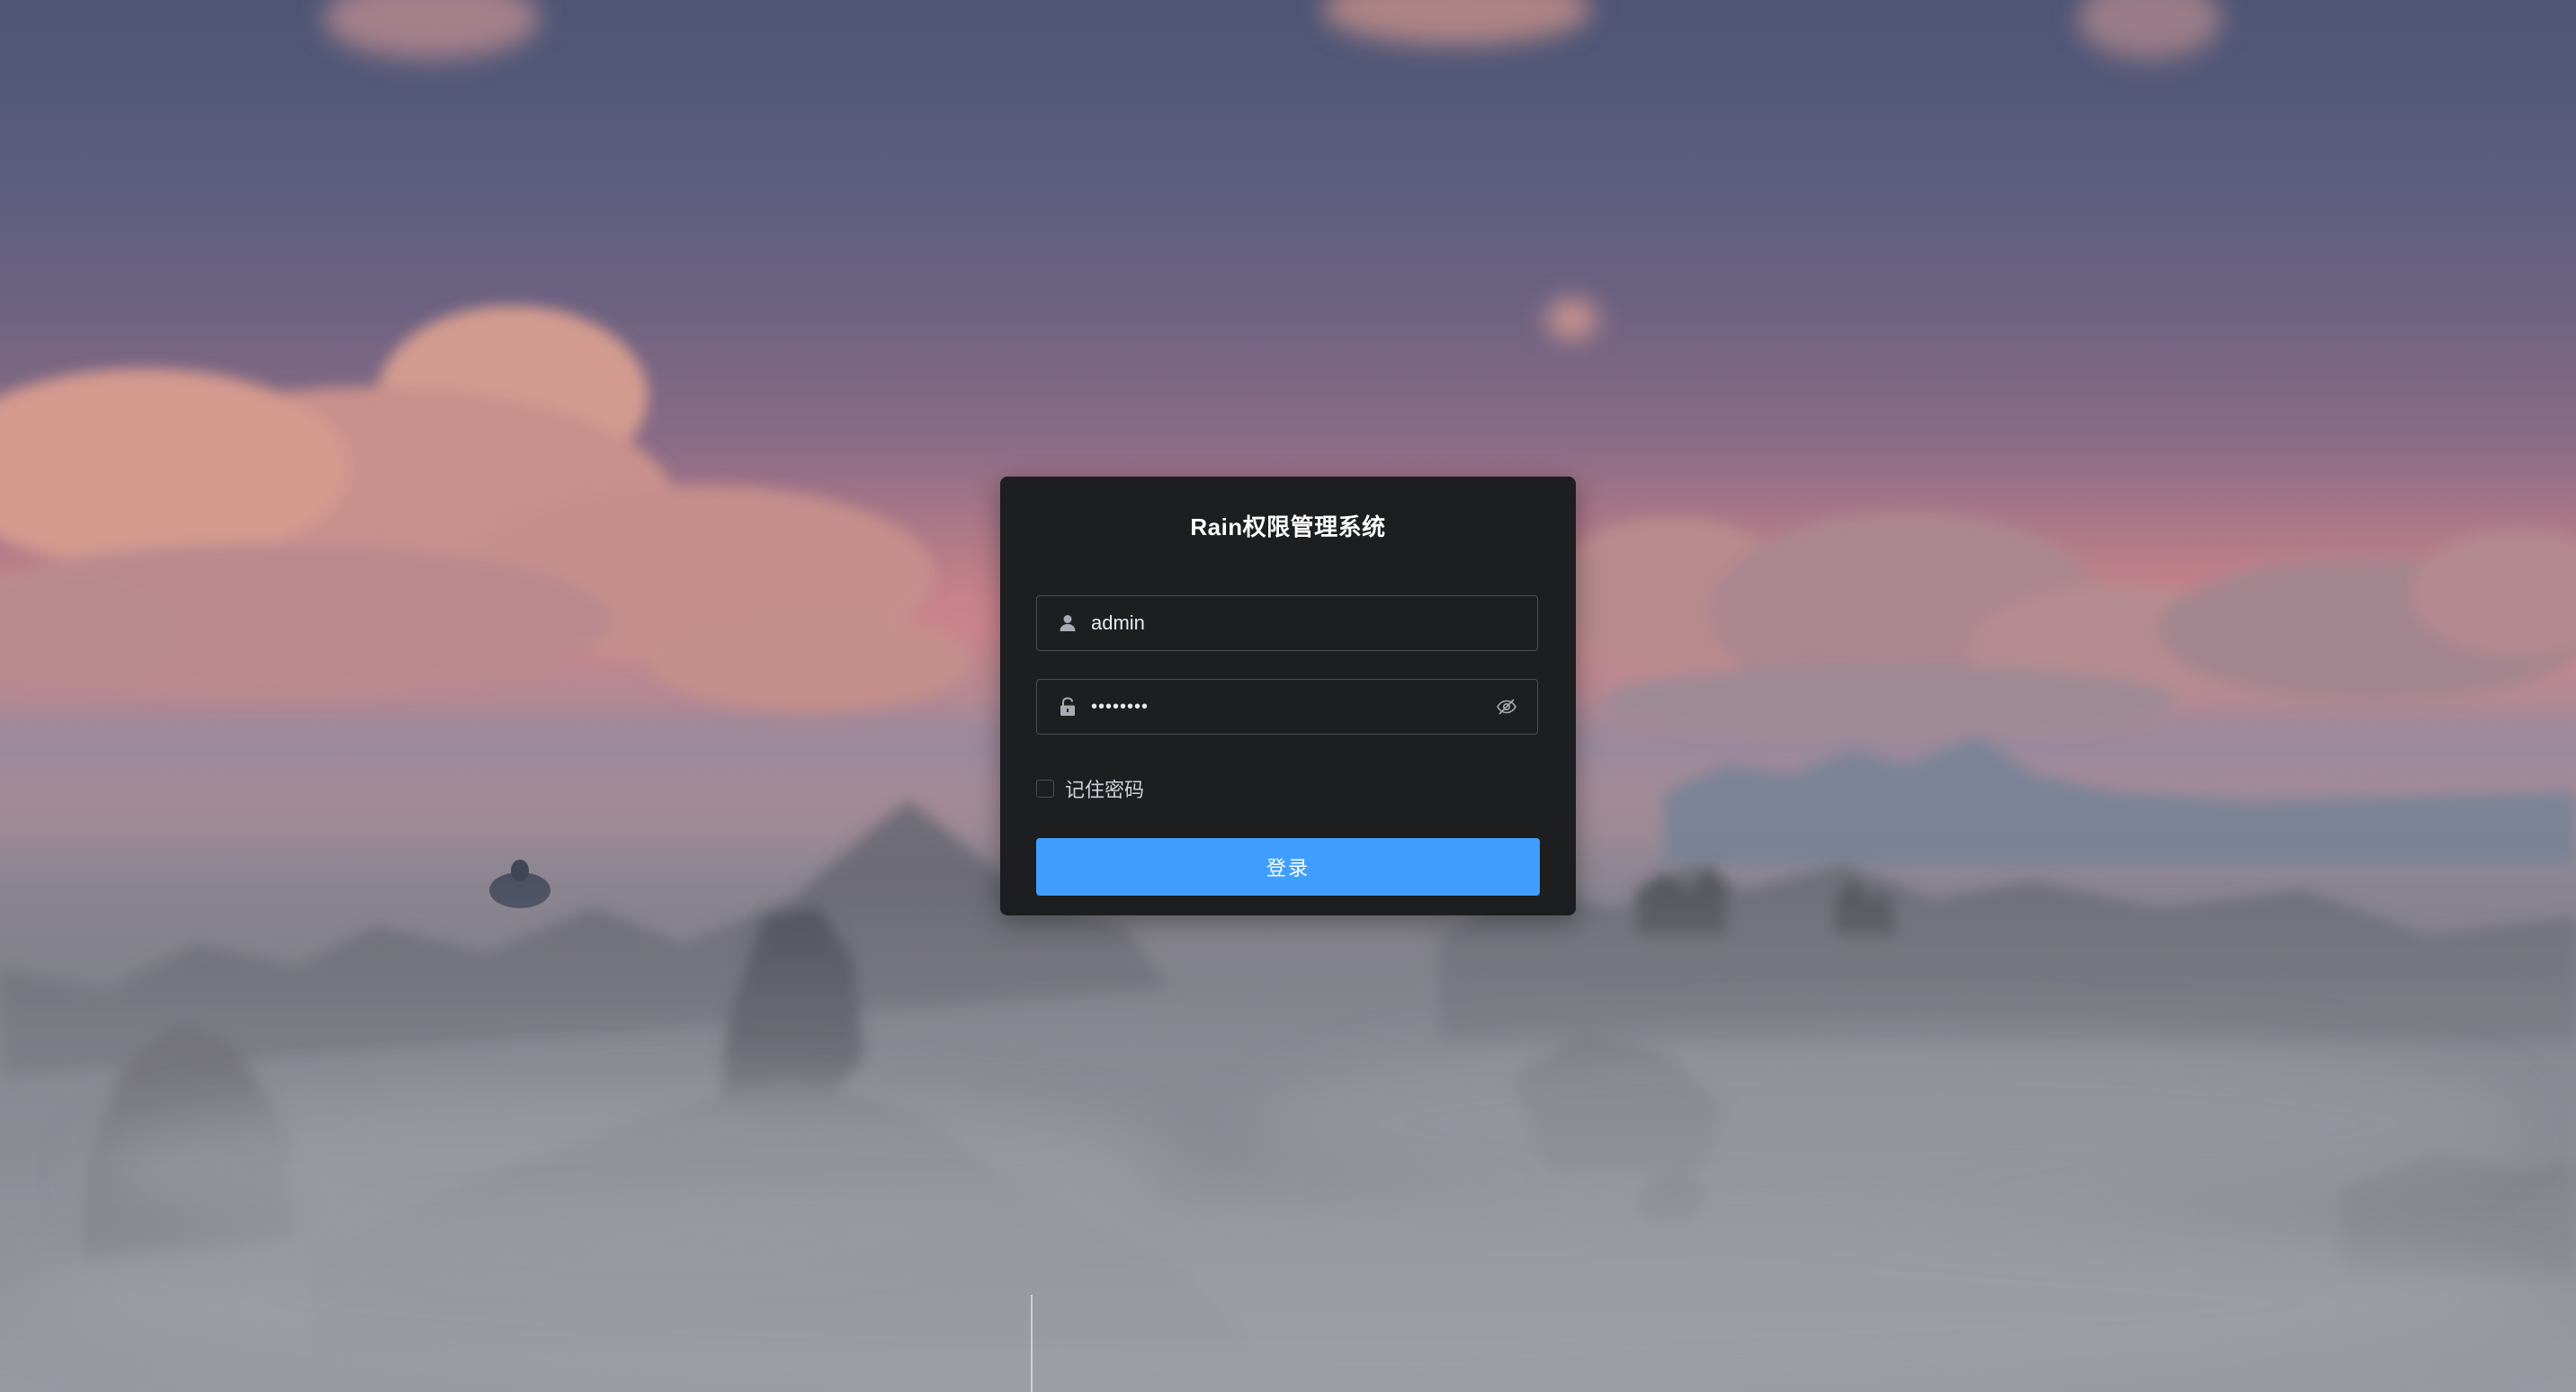  I want to click on username-input, so click(1284, 623).